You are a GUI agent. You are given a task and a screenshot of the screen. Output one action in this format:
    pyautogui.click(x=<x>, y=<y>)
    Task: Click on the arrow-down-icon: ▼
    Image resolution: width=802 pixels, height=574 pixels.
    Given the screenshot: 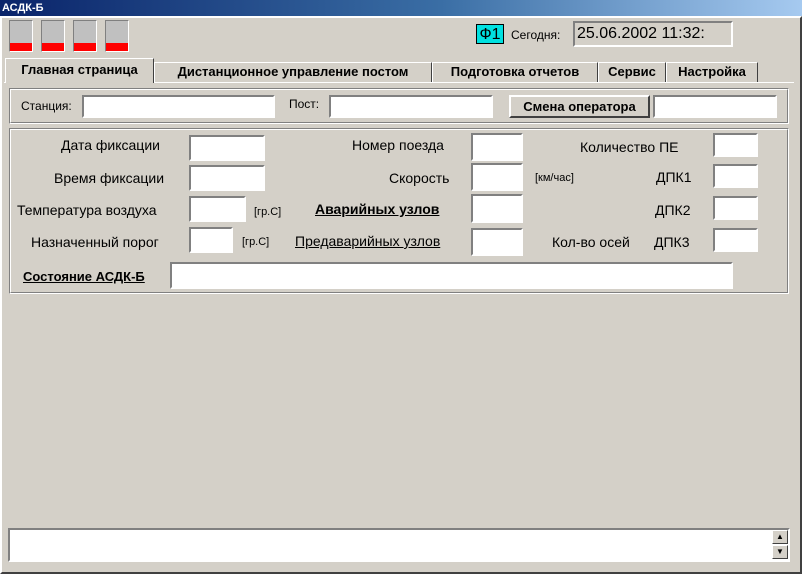 What is the action you would take?
    pyautogui.click(x=780, y=551)
    